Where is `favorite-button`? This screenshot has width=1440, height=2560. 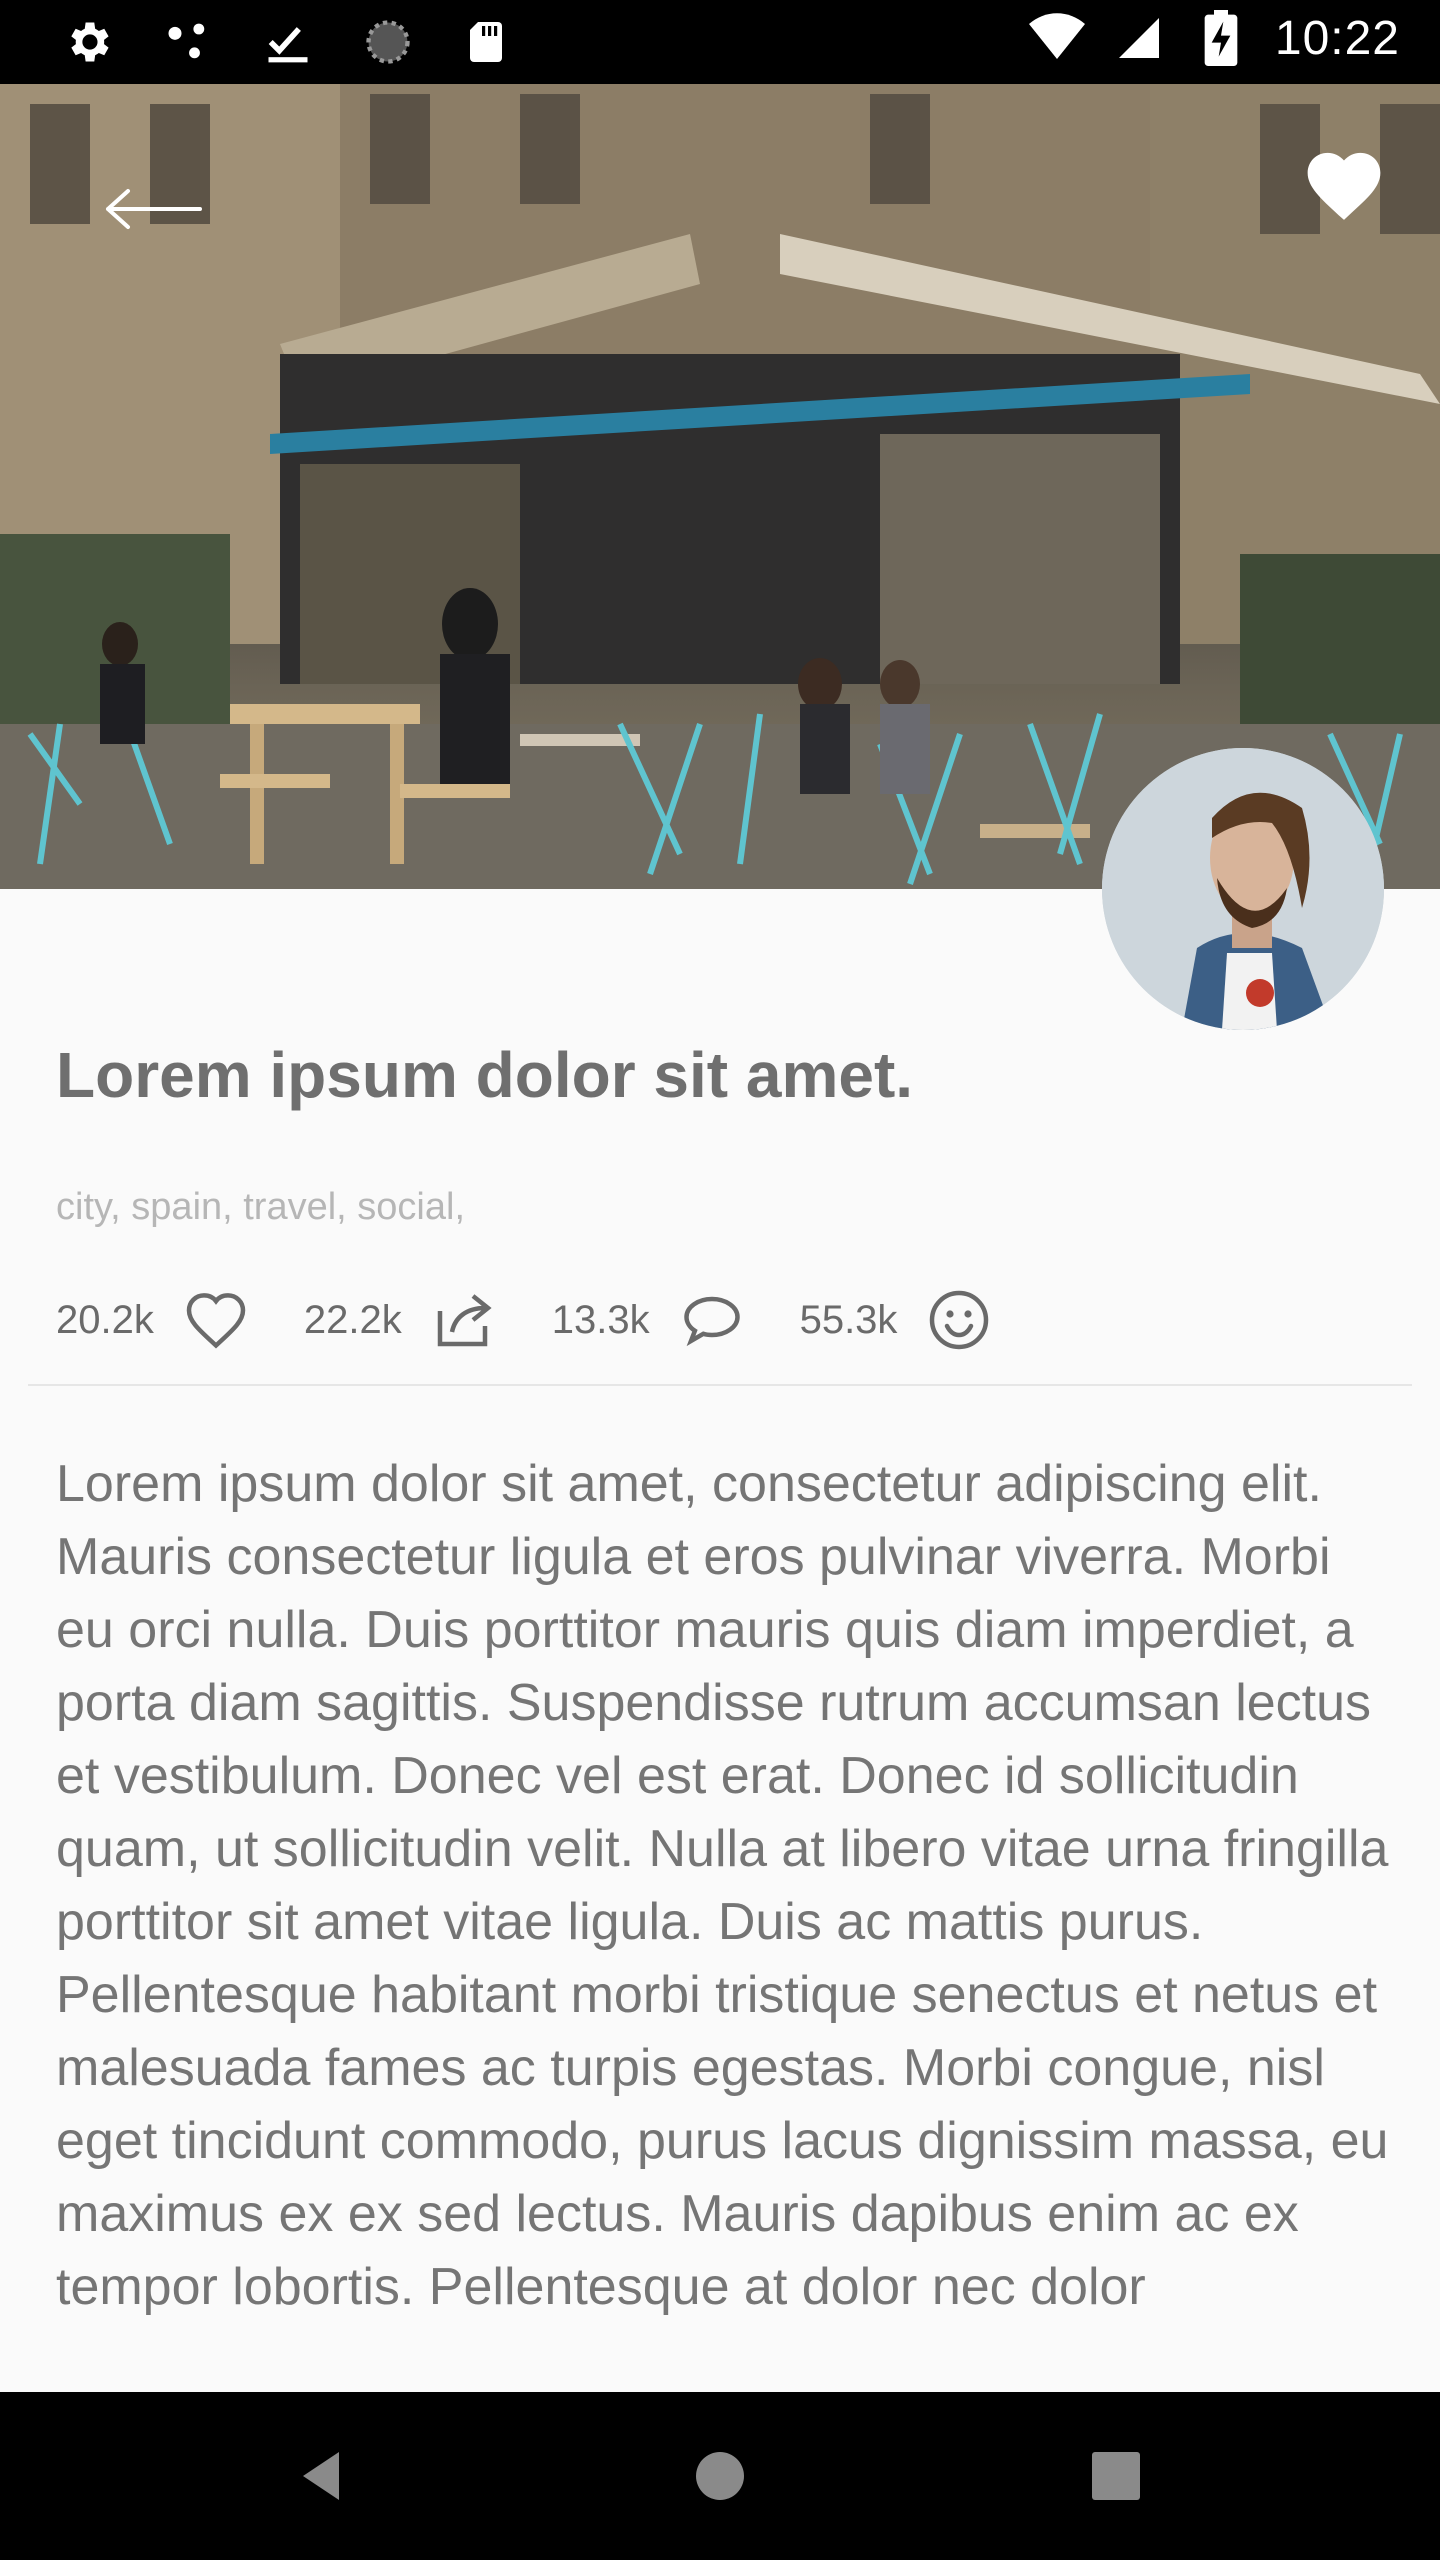 favorite-button is located at coordinates (1344, 182).